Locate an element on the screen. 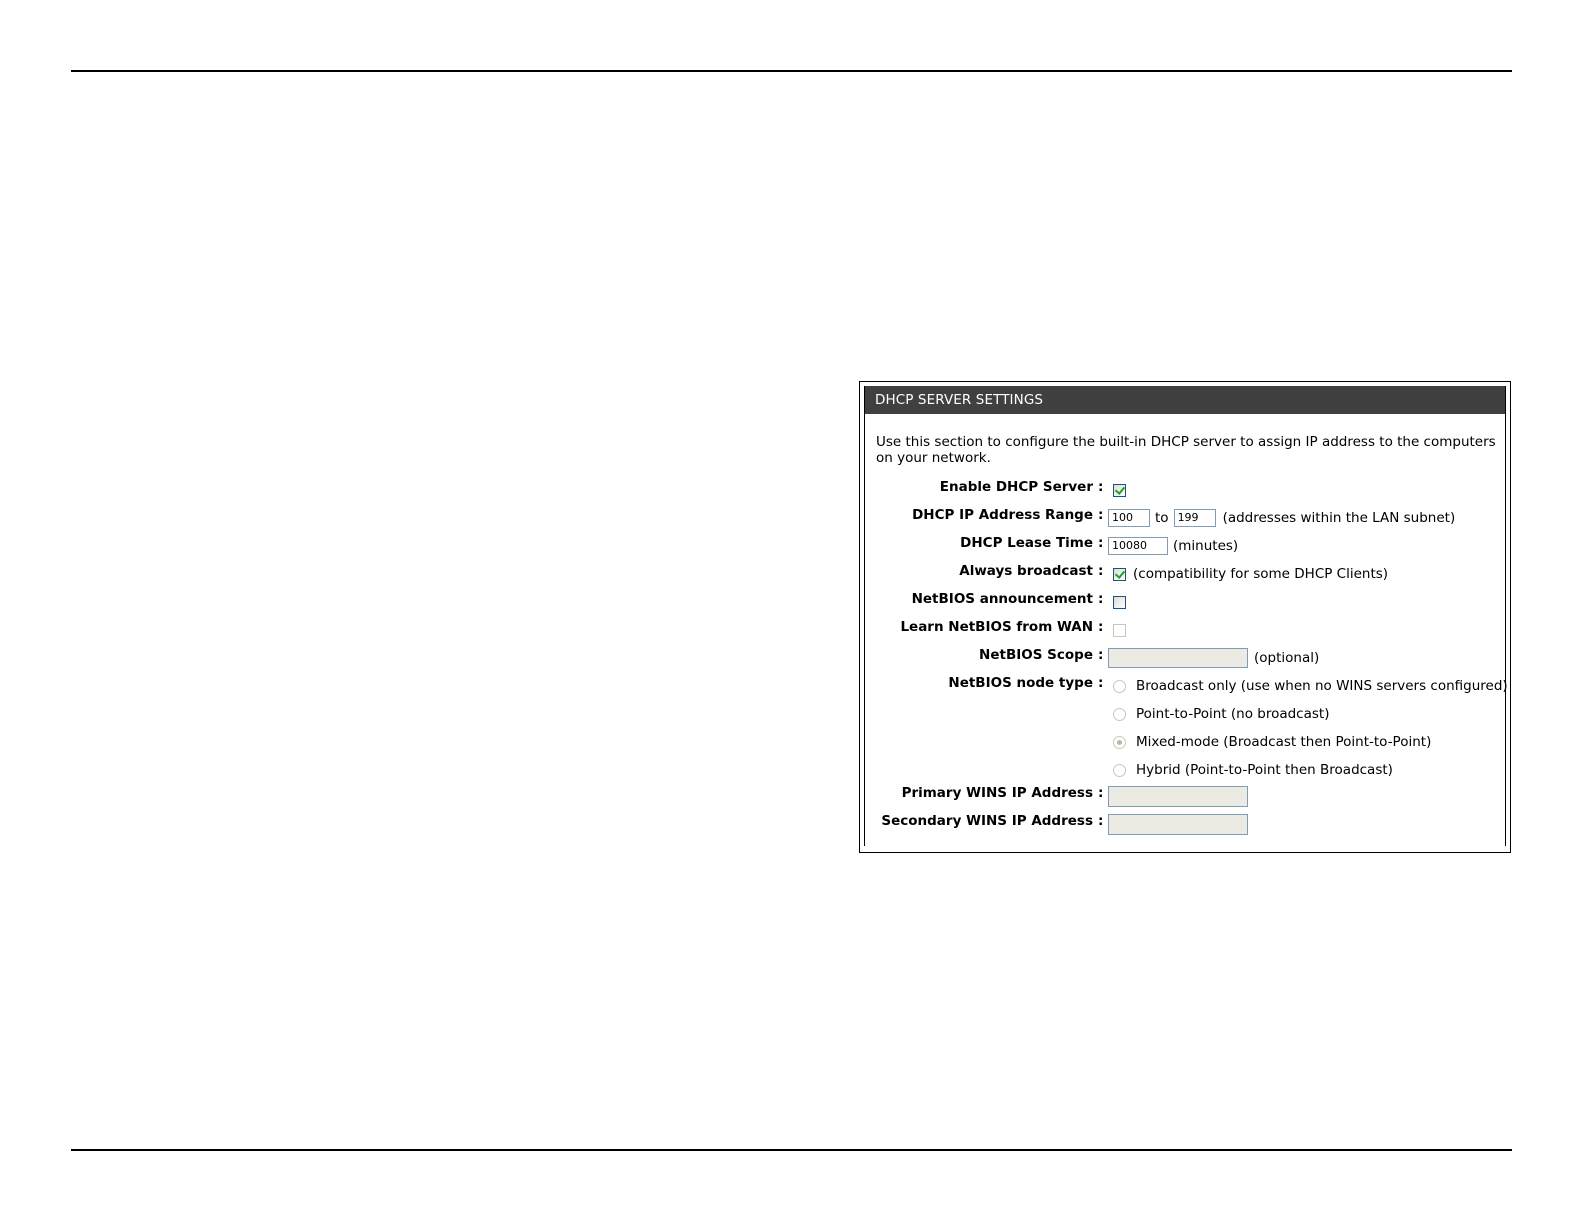 This screenshot has width=1585, height=1225. primary-wins-row: Primary WINS IP Address : is located at coordinates (1185, 796).